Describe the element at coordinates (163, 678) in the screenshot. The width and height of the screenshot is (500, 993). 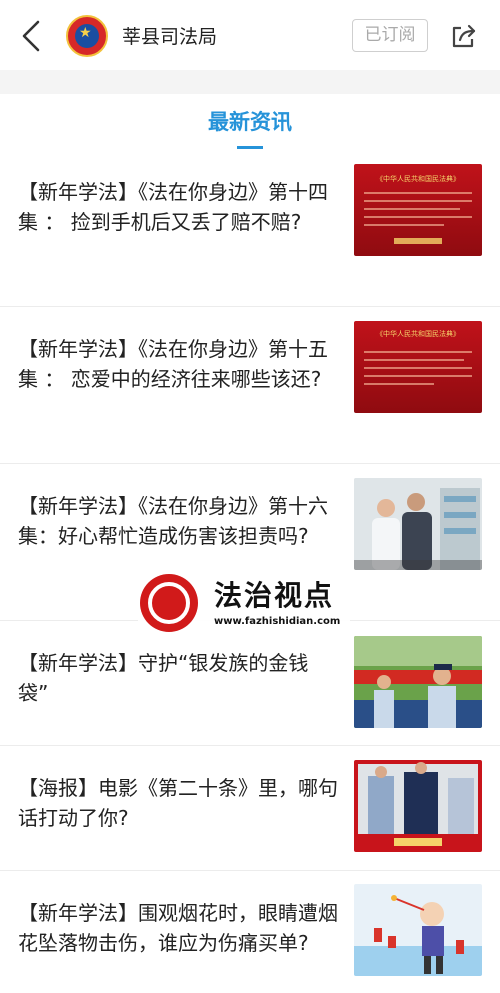
I see `article-title: 【新年学法】守护“银发族的金钱袋”` at that location.